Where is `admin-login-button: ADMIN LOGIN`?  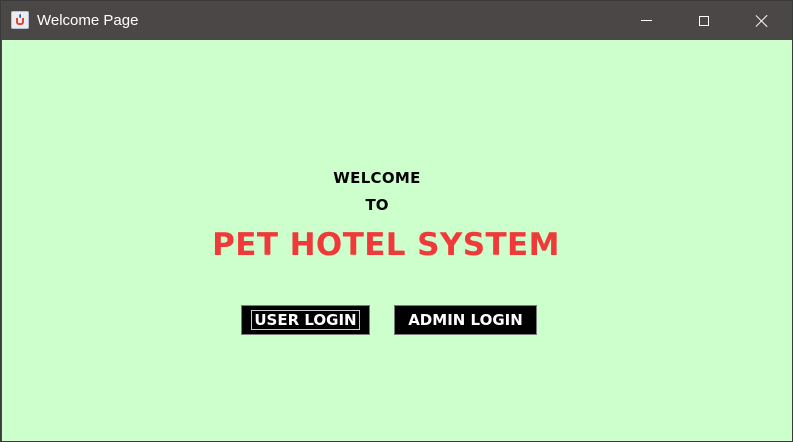
admin-login-button: ADMIN LOGIN is located at coordinates (465, 320).